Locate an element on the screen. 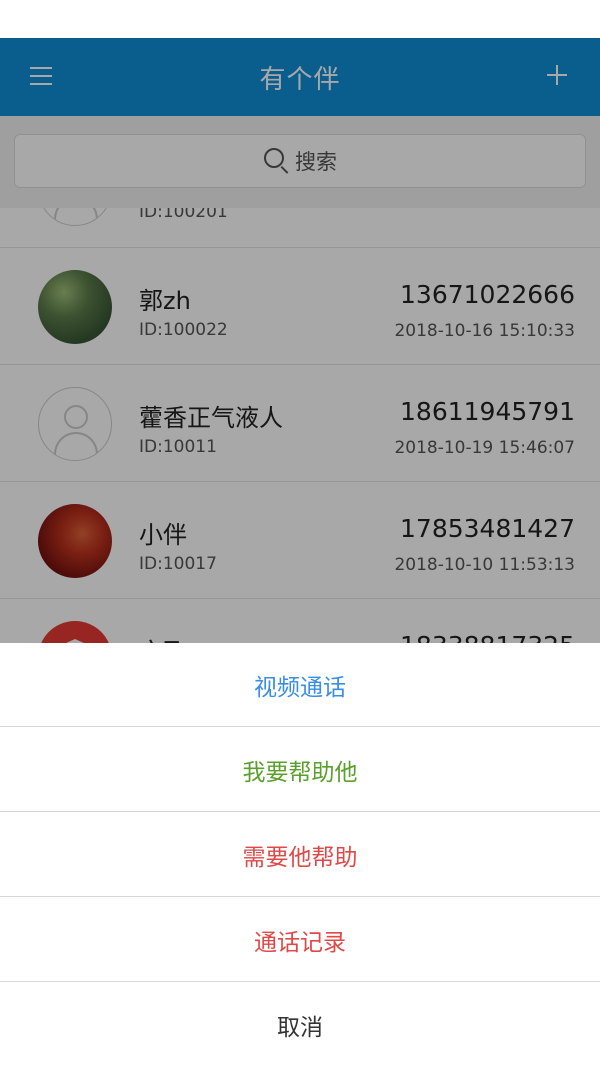  status-bar is located at coordinates (300, 19).